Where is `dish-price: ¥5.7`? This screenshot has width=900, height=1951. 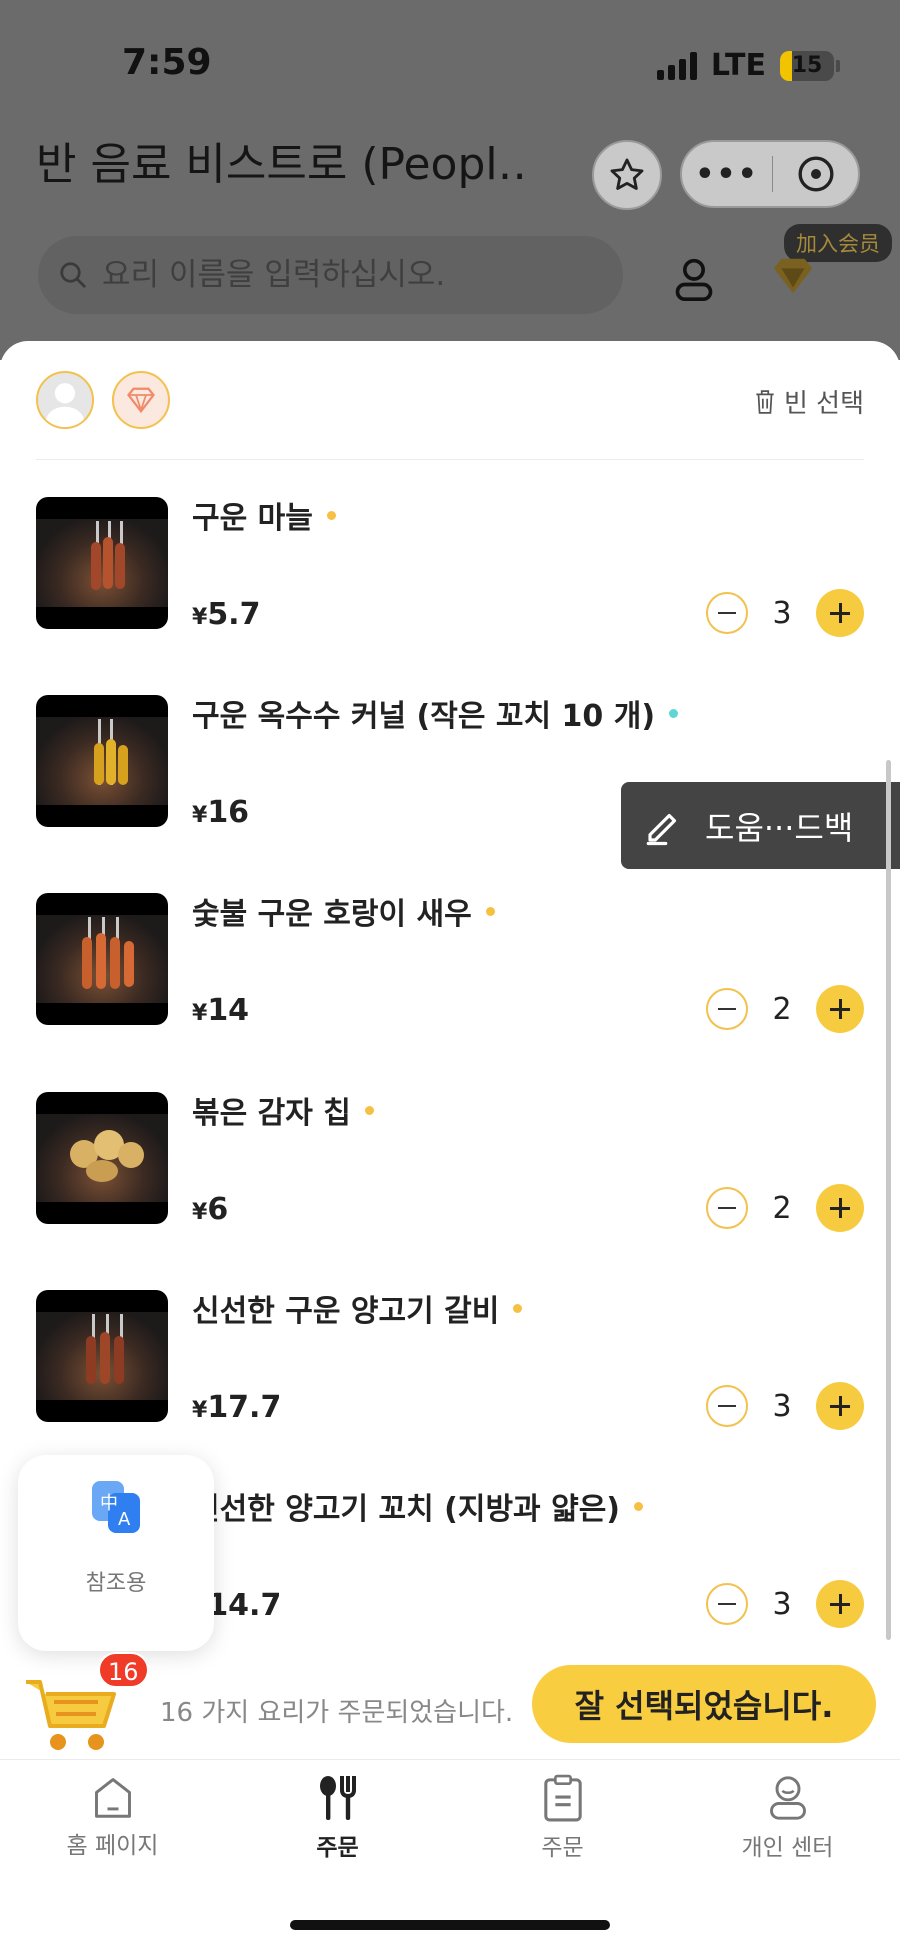
dish-price: ¥5.7 is located at coordinates (226, 614).